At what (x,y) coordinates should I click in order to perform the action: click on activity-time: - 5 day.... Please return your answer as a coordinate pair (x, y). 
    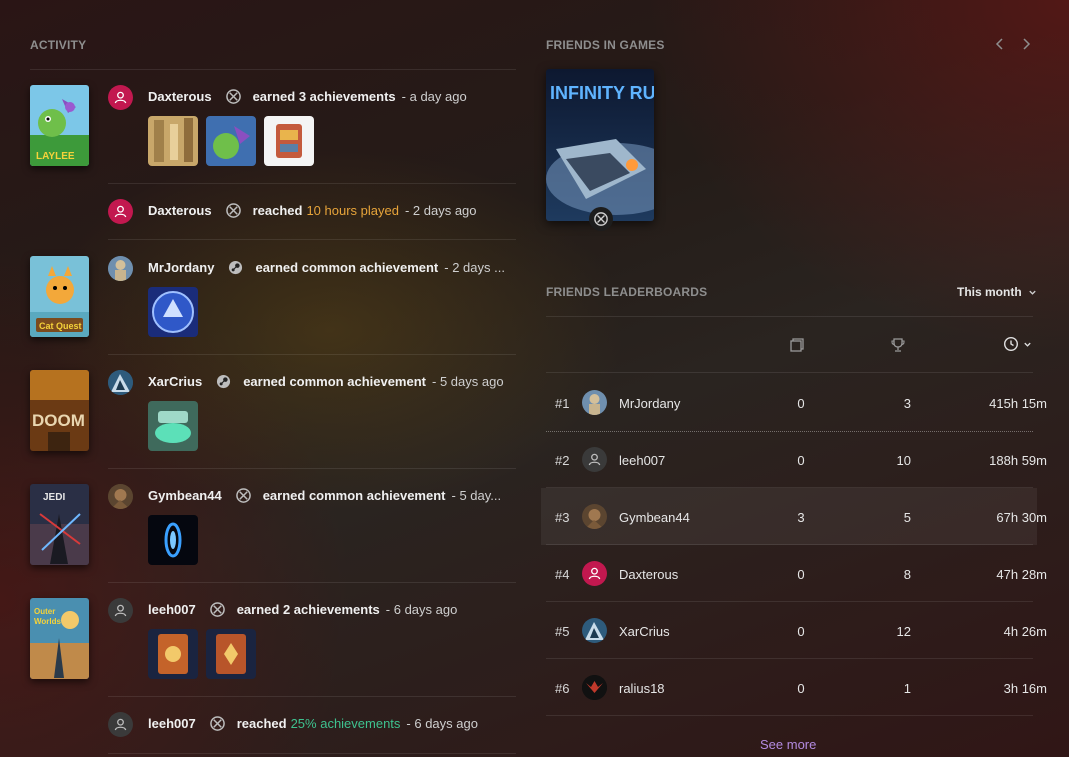
    Looking at the image, I should click on (476, 495).